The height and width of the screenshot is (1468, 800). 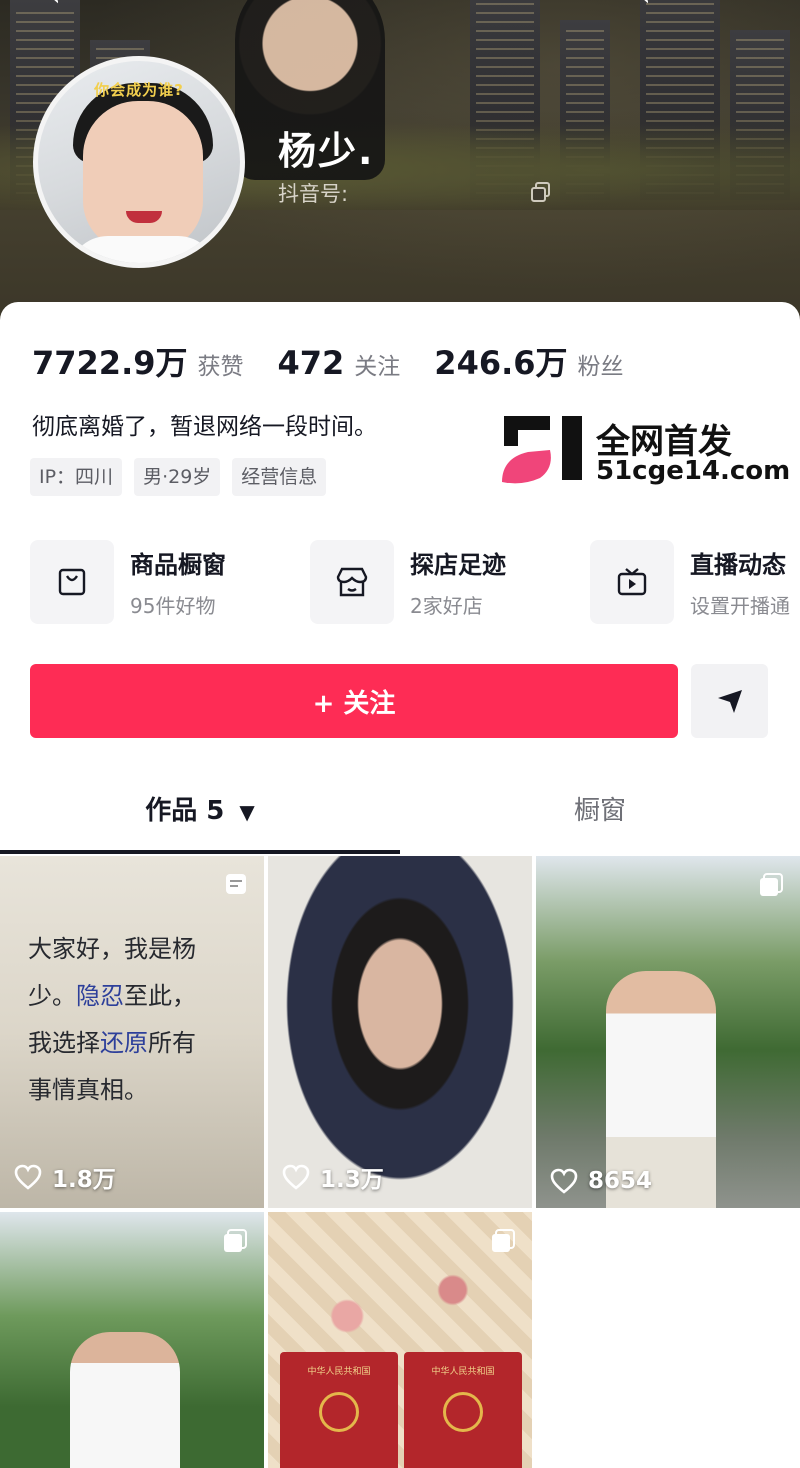 I want to click on stat-value: 246.6万, so click(x=501, y=363).